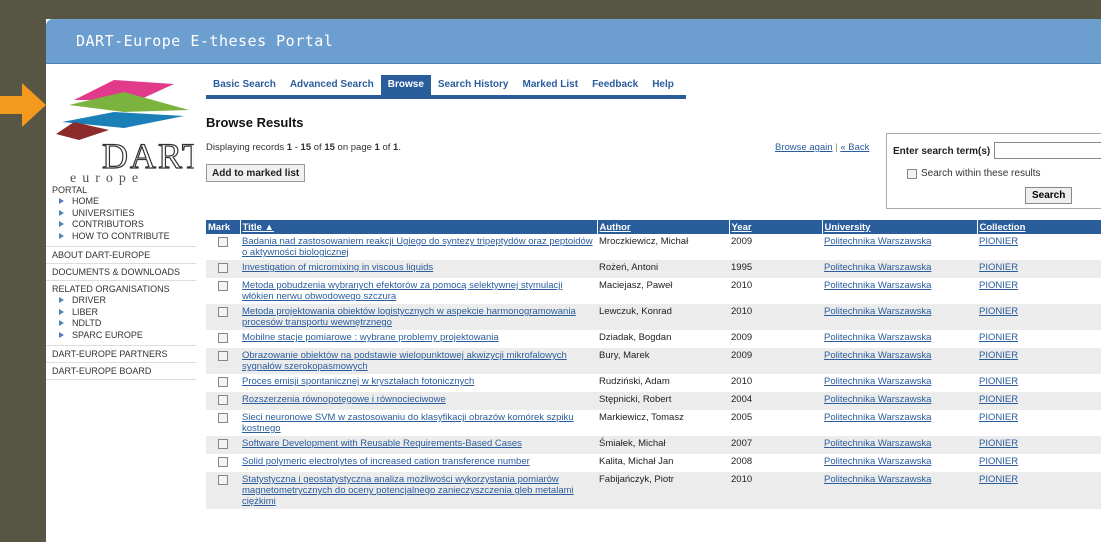  I want to click on sidebar-item: UNIVERSITIES, so click(124, 214).